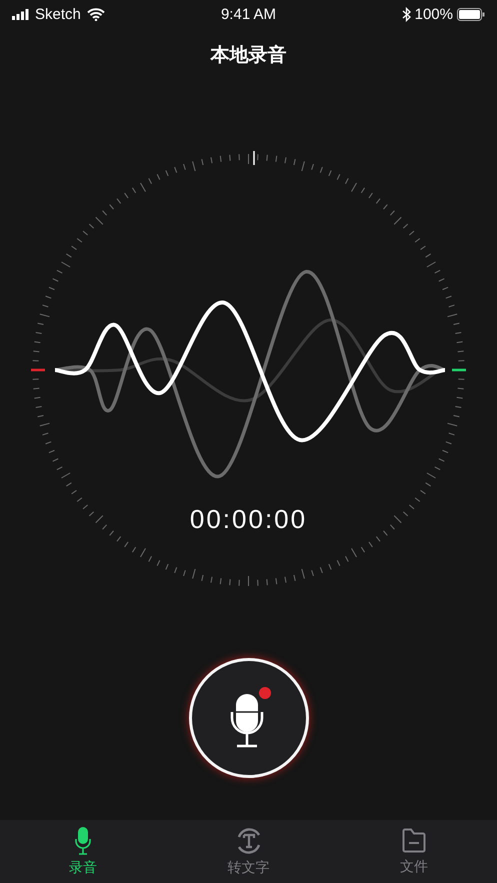  What do you see at coordinates (248, 718) in the screenshot?
I see `record-button` at bounding box center [248, 718].